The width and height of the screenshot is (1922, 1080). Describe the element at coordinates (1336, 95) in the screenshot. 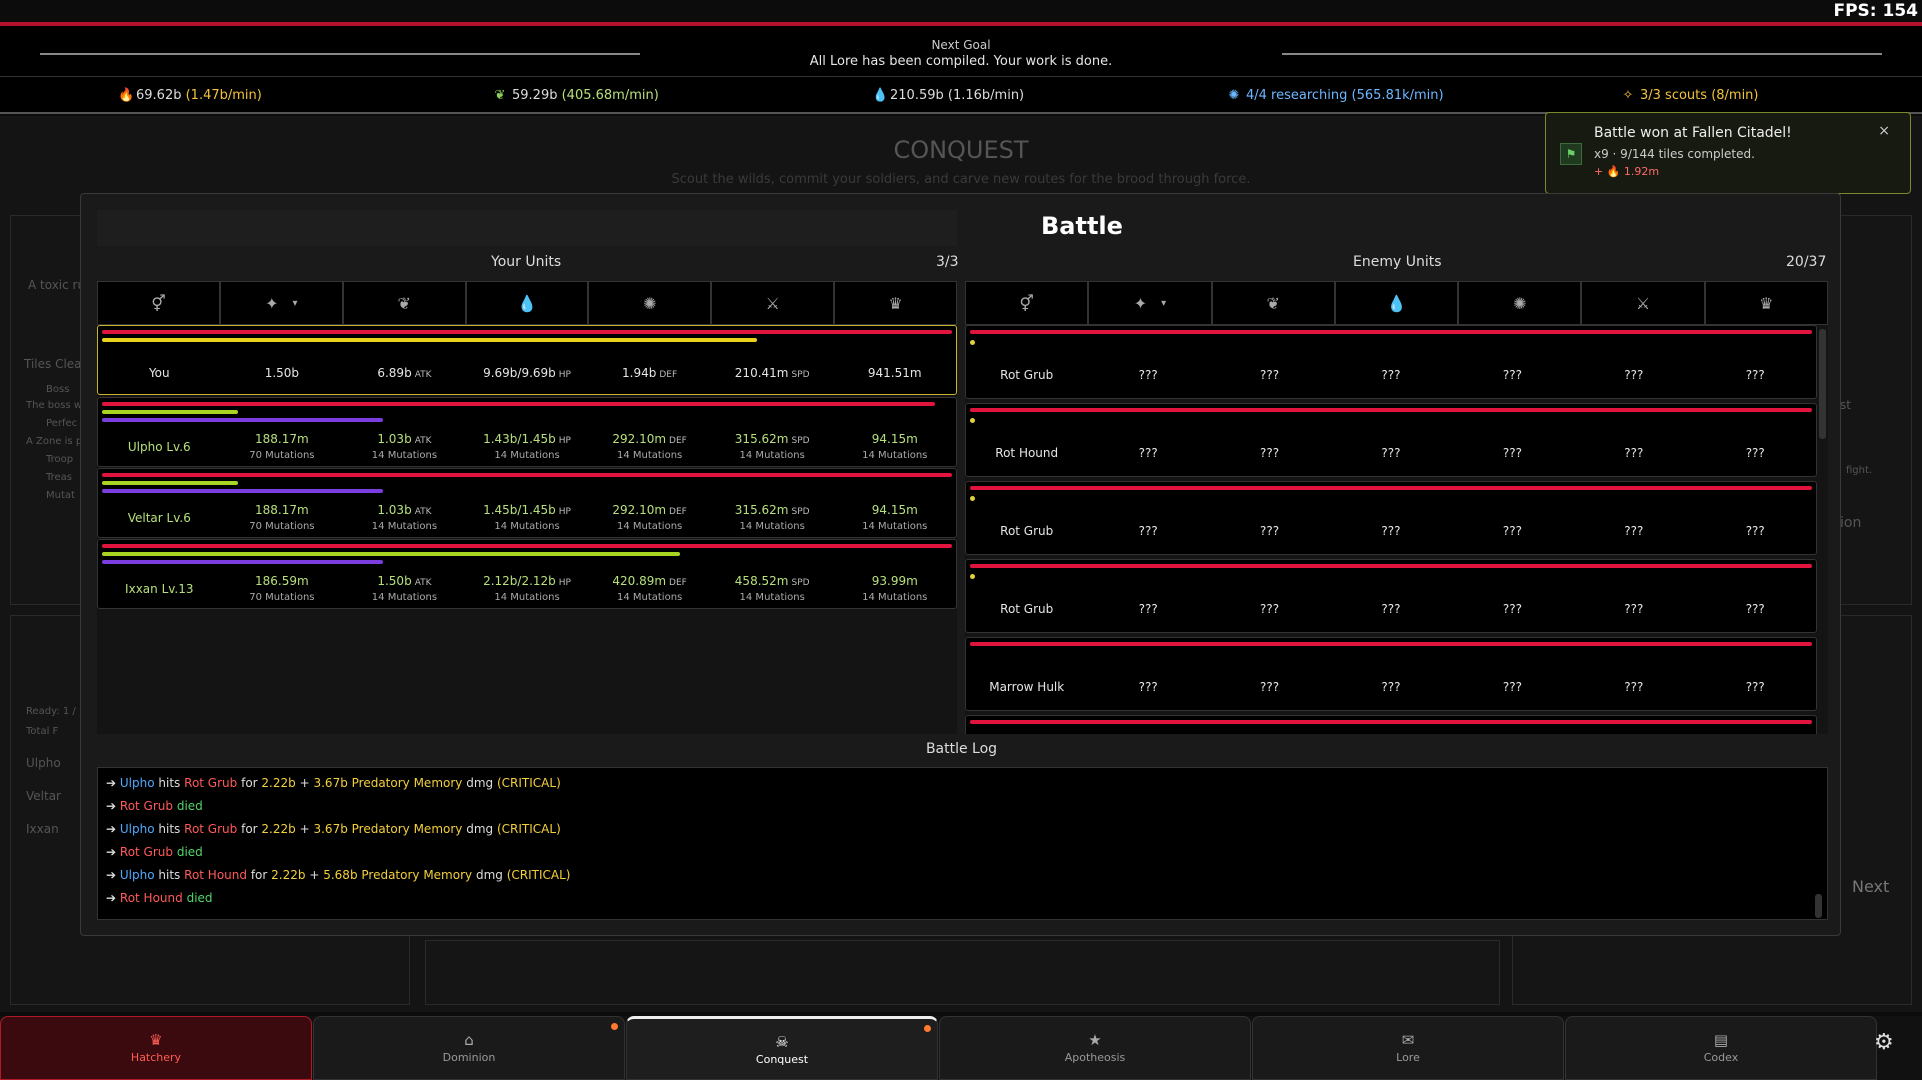

I see `resource-research: ✺ 4/4 researching (565.81k/min)` at that location.